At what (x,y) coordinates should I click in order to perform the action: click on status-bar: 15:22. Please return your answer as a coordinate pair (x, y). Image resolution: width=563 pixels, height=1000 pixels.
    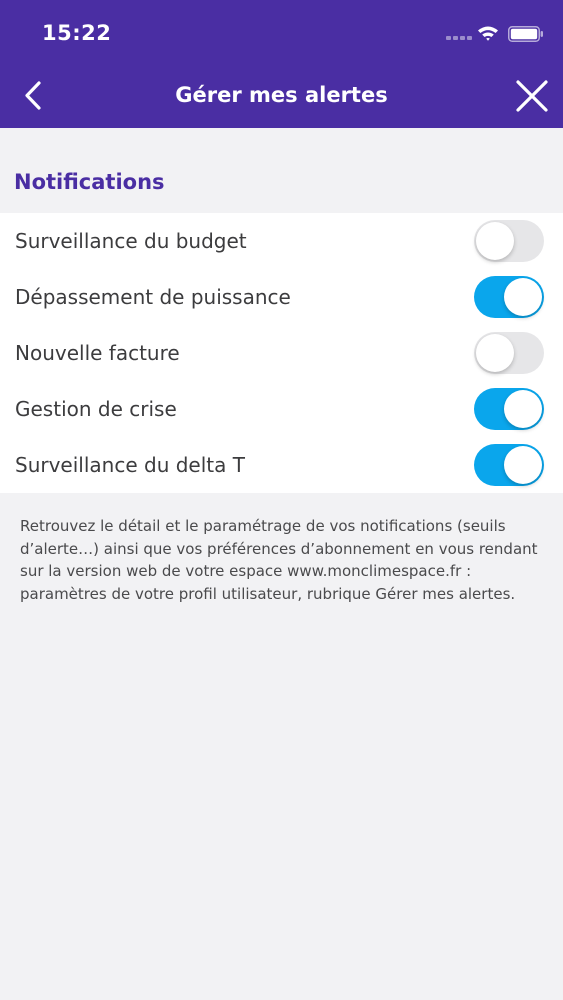
    Looking at the image, I should click on (281, 32).